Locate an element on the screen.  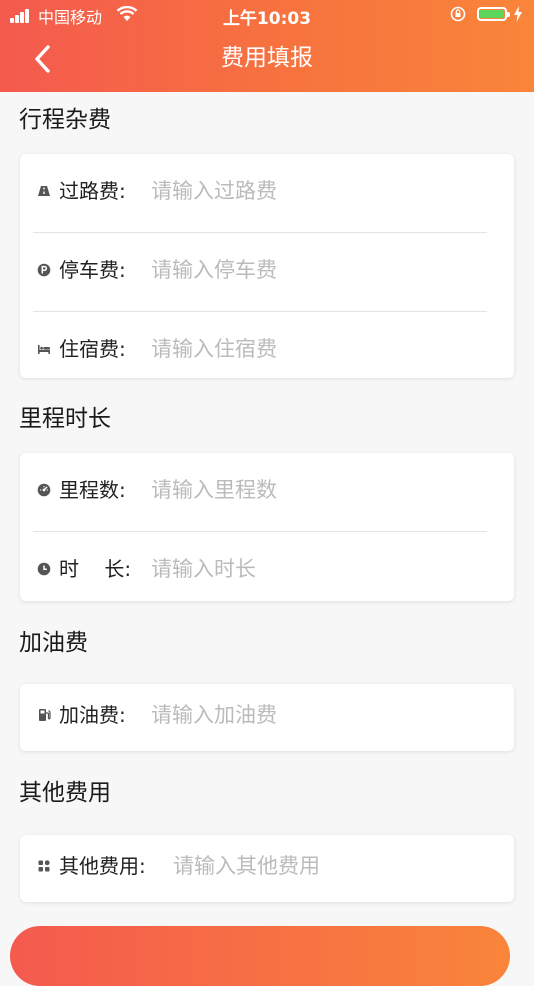
grid-icon is located at coordinates (44, 866).